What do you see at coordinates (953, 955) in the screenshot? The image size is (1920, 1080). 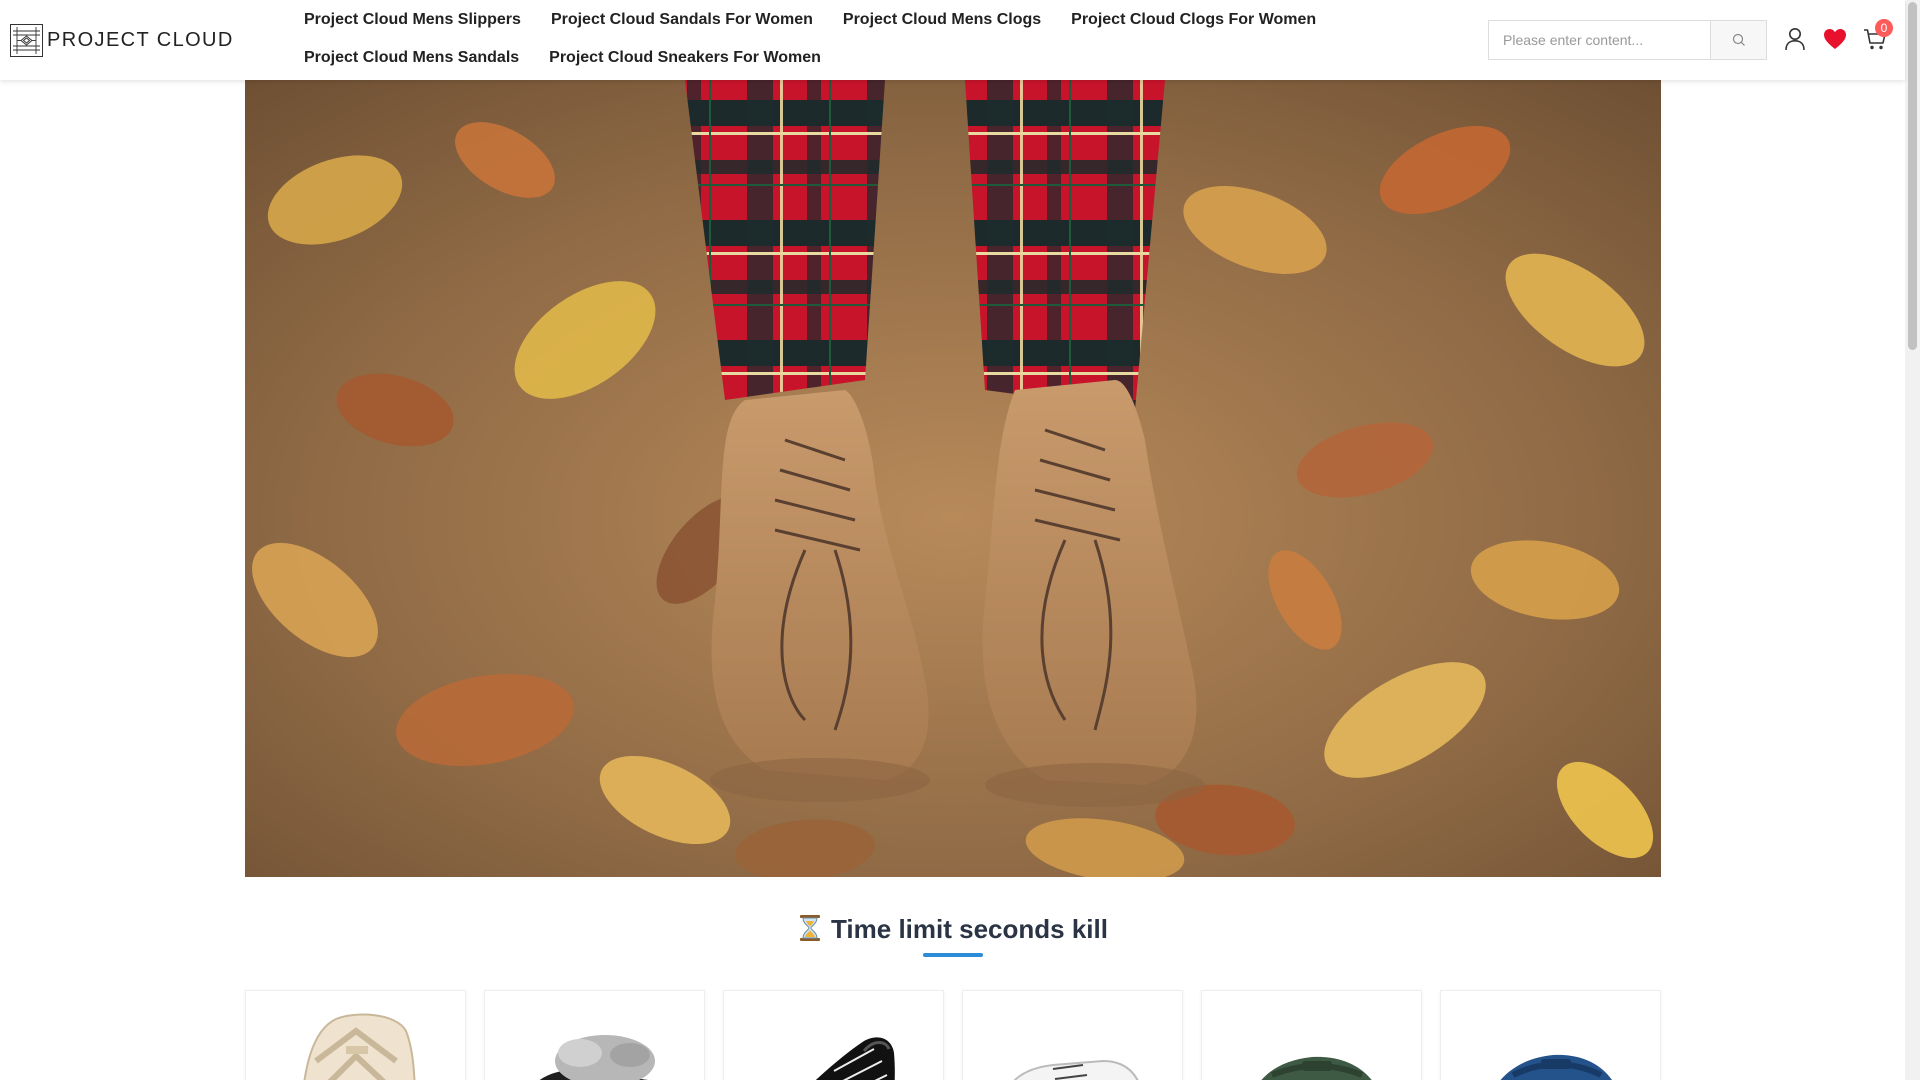 I see `title-underline` at bounding box center [953, 955].